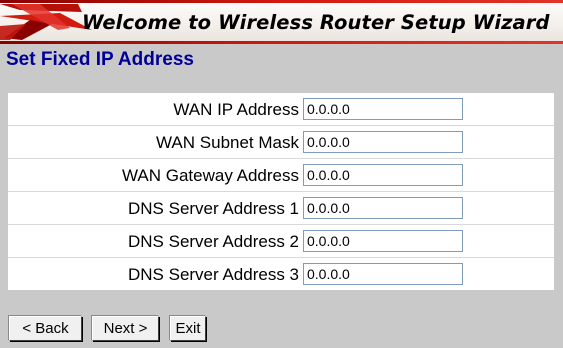  Describe the element at coordinates (227, 142) in the screenshot. I see `wan-subnet-mask-label: WAN Subnet Mask` at that location.